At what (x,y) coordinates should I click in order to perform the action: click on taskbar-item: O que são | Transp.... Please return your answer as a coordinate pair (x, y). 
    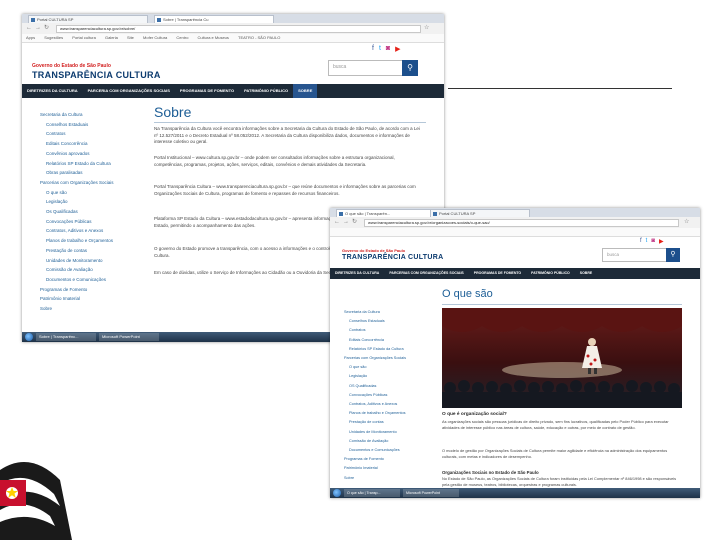
    Looking at the image, I should click on (372, 493).